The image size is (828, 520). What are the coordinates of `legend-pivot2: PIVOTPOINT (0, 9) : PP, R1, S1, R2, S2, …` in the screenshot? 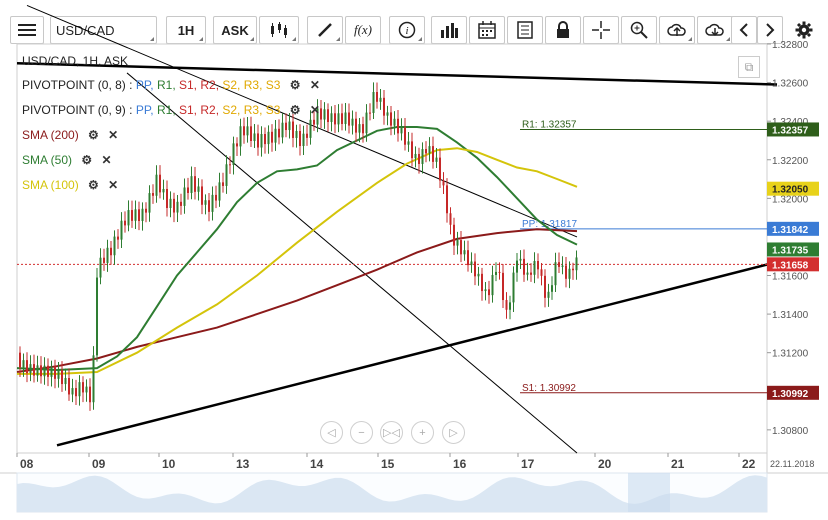 It's located at (171, 110).